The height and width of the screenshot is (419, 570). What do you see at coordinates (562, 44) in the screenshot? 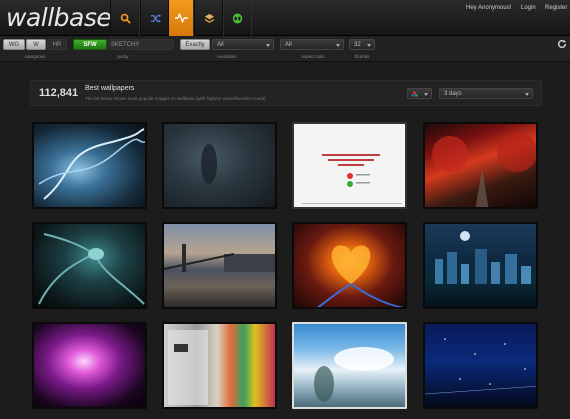
I see `refresh-icon` at bounding box center [562, 44].